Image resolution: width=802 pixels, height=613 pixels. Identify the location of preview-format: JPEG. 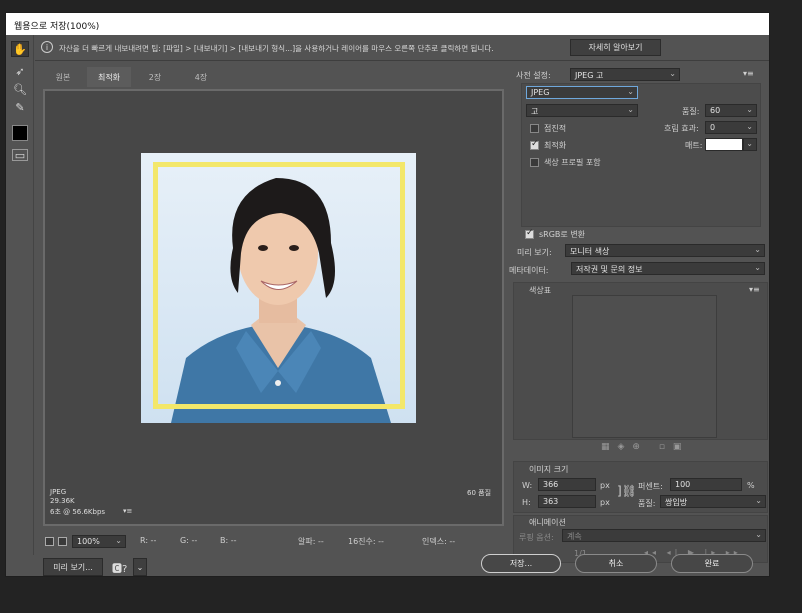
(58, 492).